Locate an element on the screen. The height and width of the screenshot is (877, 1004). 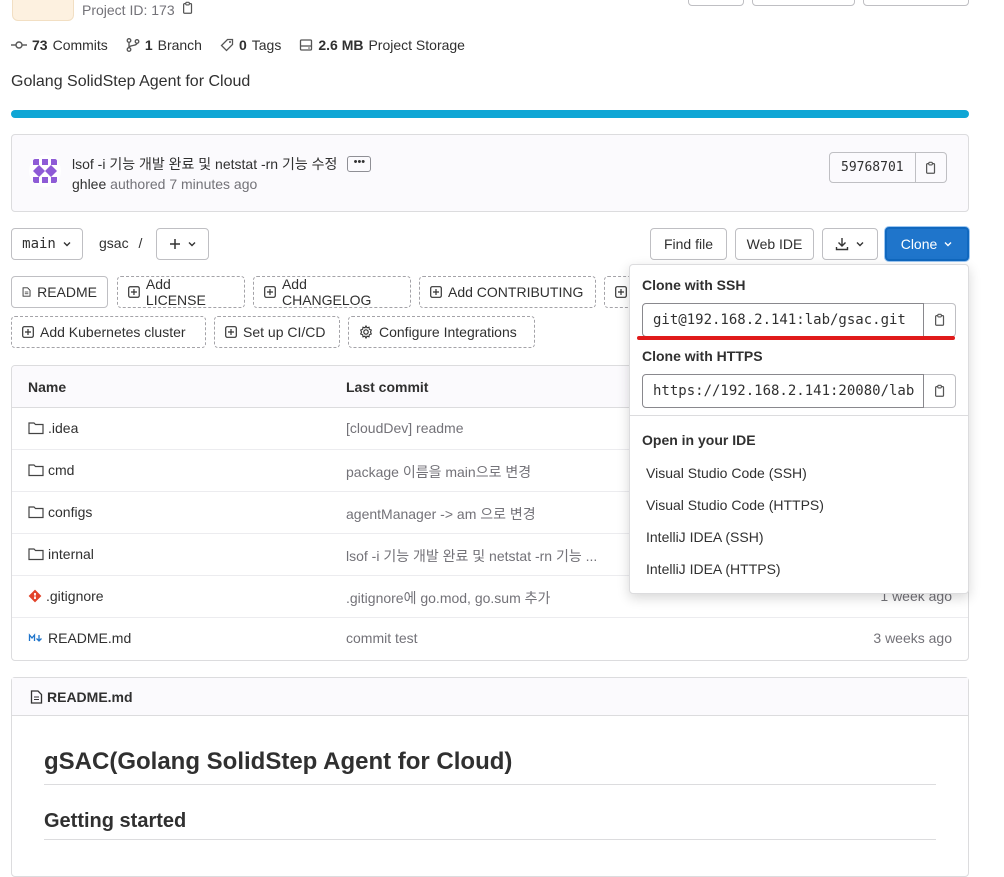
branch-selector: main is located at coordinates (47, 244).